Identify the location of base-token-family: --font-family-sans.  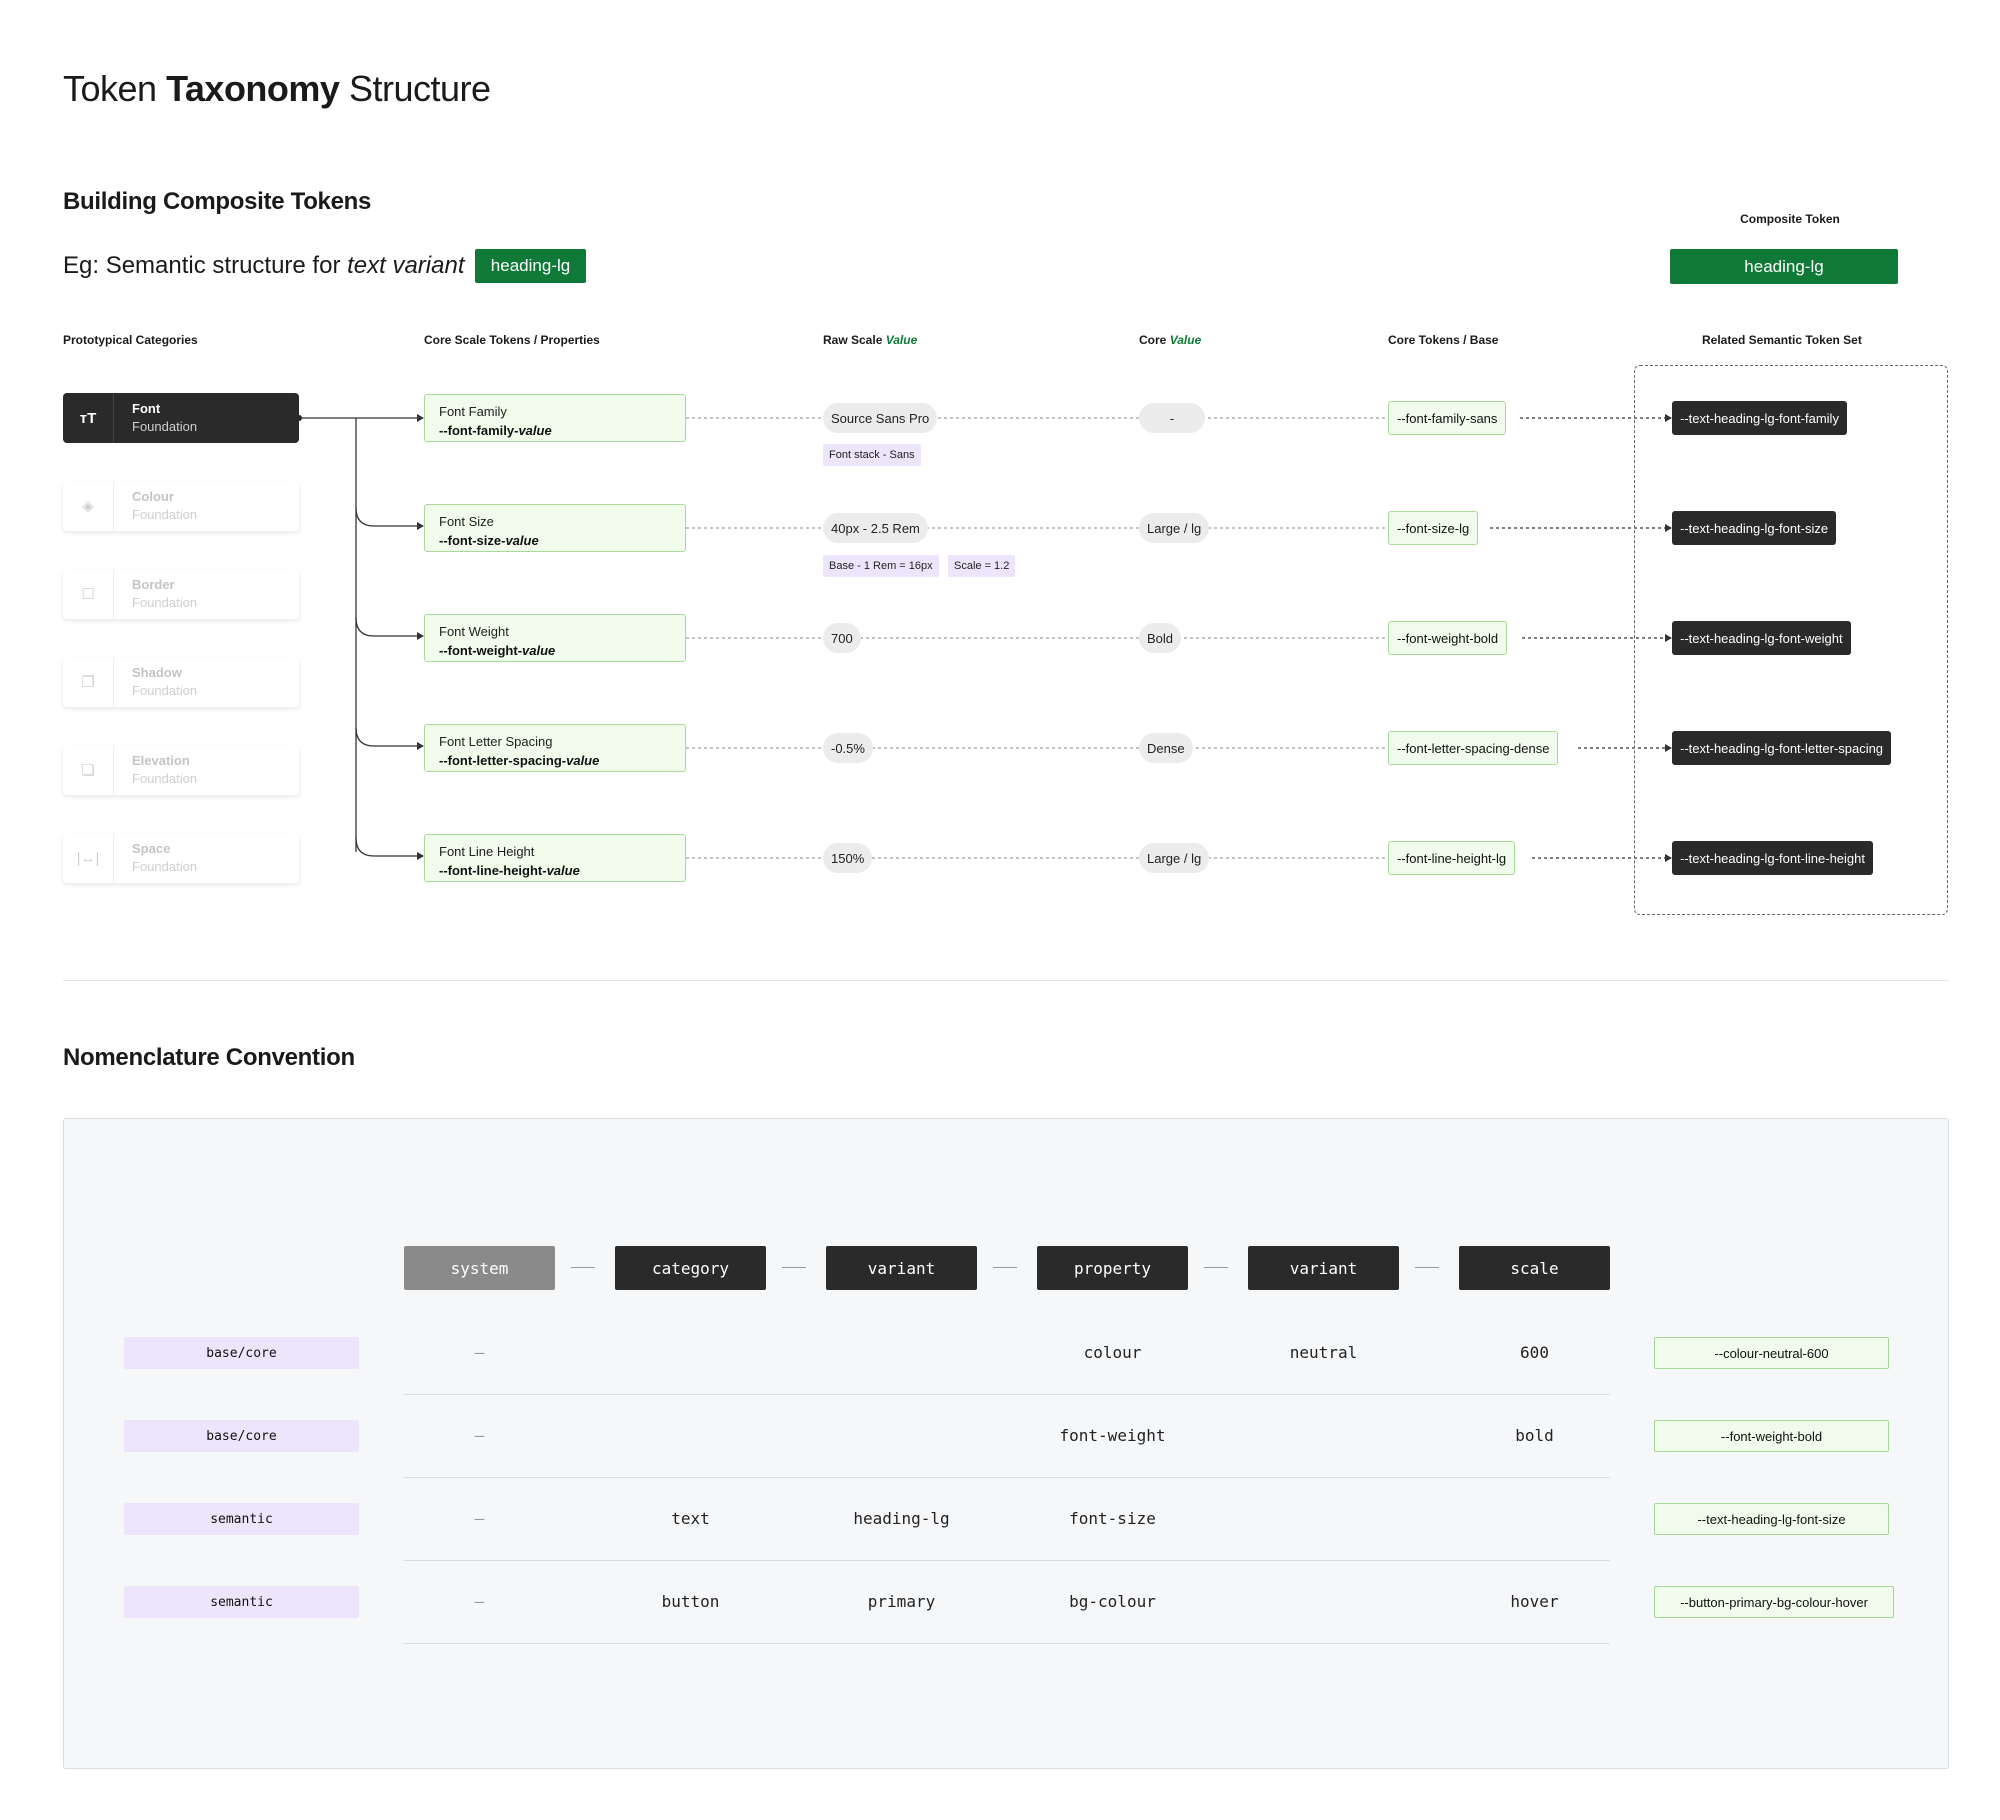
(1447, 418).